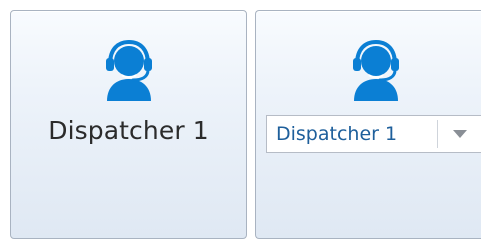 The image size is (481, 241). I want to click on dispatcher-select: Dispatcher 1, so click(373, 134).